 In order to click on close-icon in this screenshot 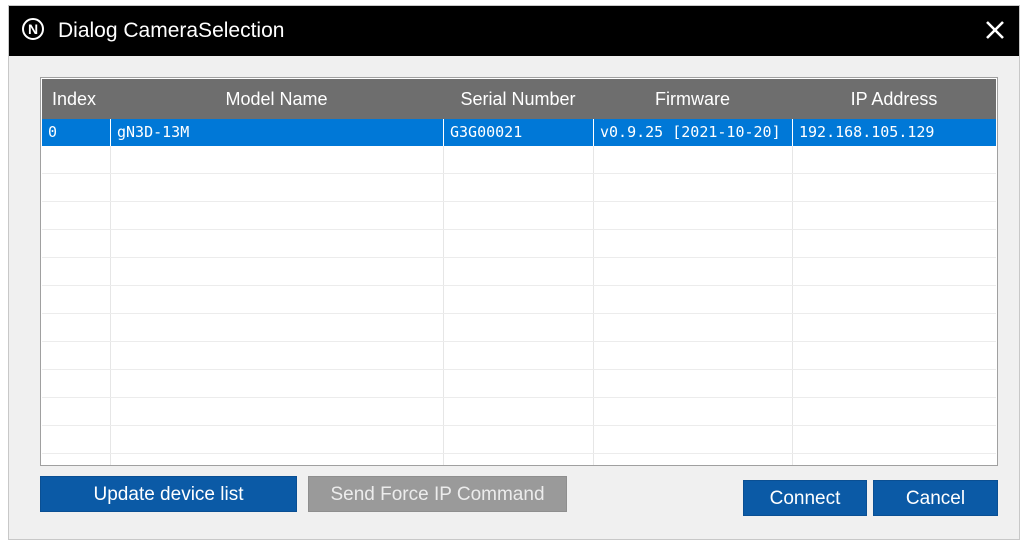, I will do `click(995, 30)`.